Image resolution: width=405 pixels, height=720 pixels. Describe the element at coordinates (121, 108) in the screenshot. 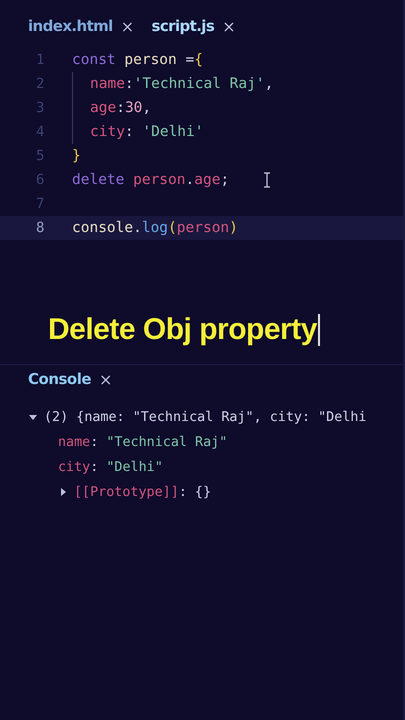

I see `code-line: age:30,` at that location.